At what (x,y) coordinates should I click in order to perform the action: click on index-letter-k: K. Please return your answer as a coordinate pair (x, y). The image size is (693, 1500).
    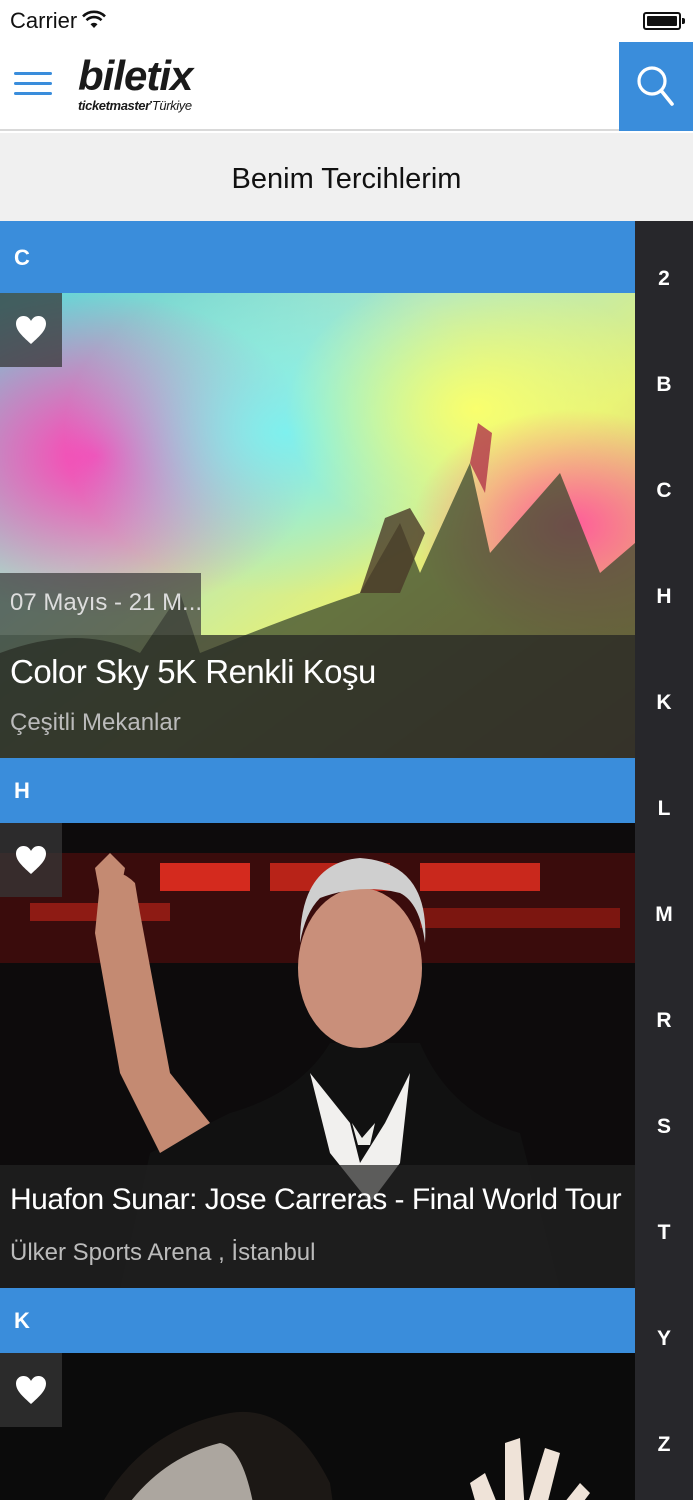
    Looking at the image, I should click on (664, 703).